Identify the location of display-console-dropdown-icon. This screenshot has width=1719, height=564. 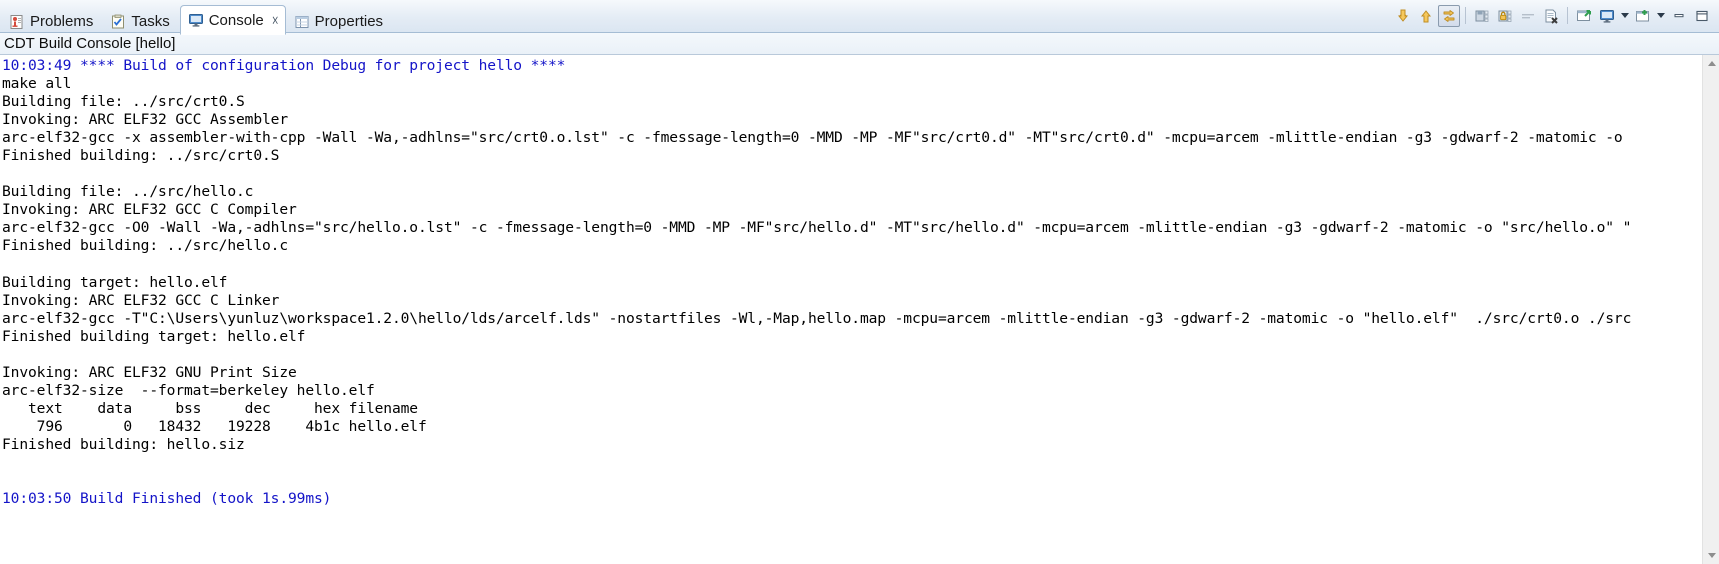
(1625, 16).